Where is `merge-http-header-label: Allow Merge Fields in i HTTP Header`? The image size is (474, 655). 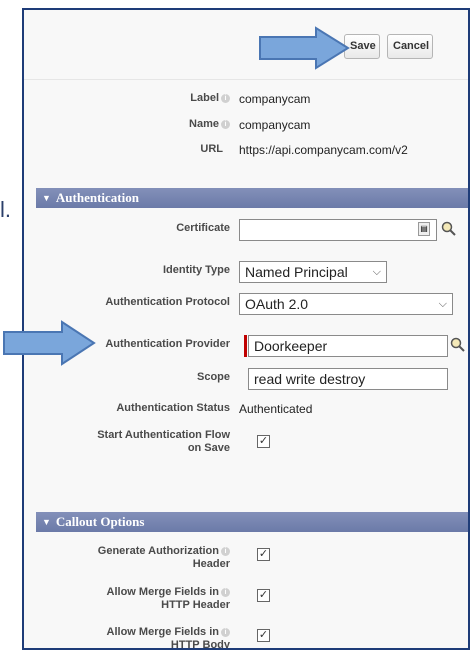 merge-http-header-label: Allow Merge Fields in i HTTP Header is located at coordinates (168, 598).